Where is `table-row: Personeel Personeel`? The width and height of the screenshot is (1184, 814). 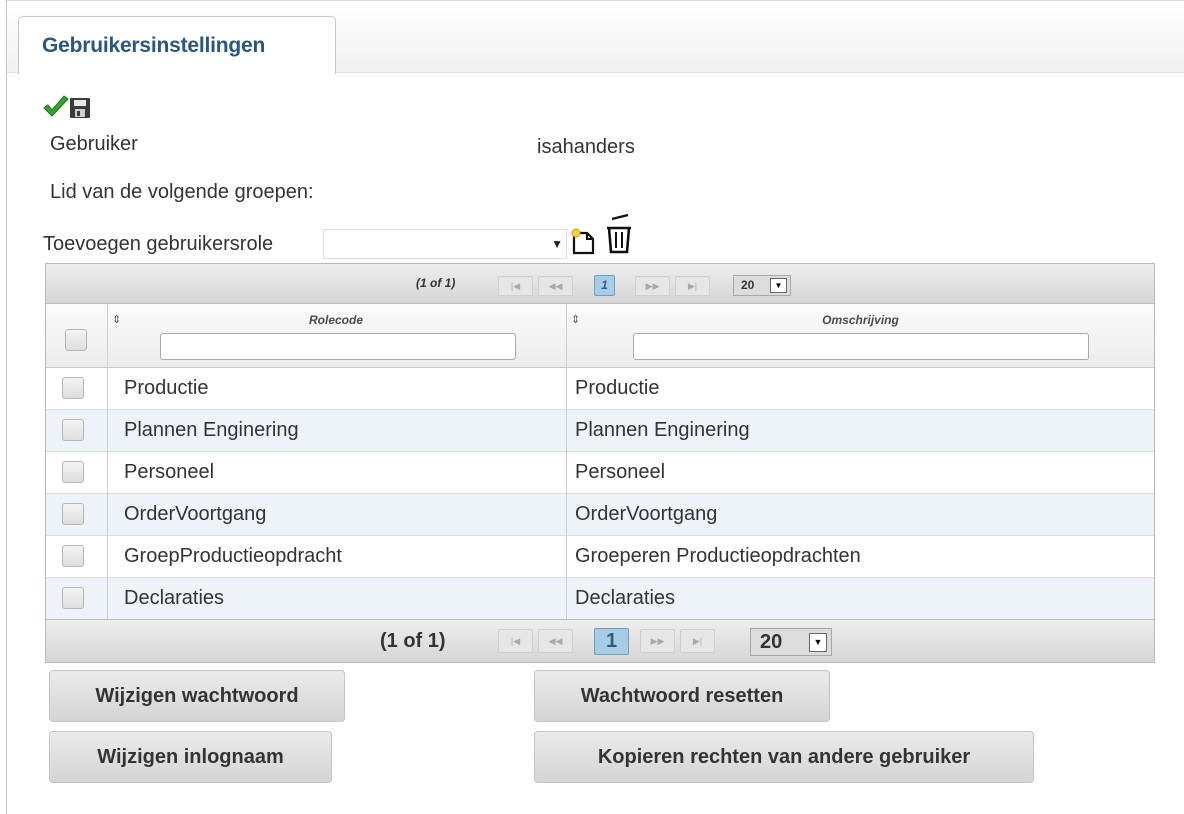 table-row: Personeel Personeel is located at coordinates (600, 473).